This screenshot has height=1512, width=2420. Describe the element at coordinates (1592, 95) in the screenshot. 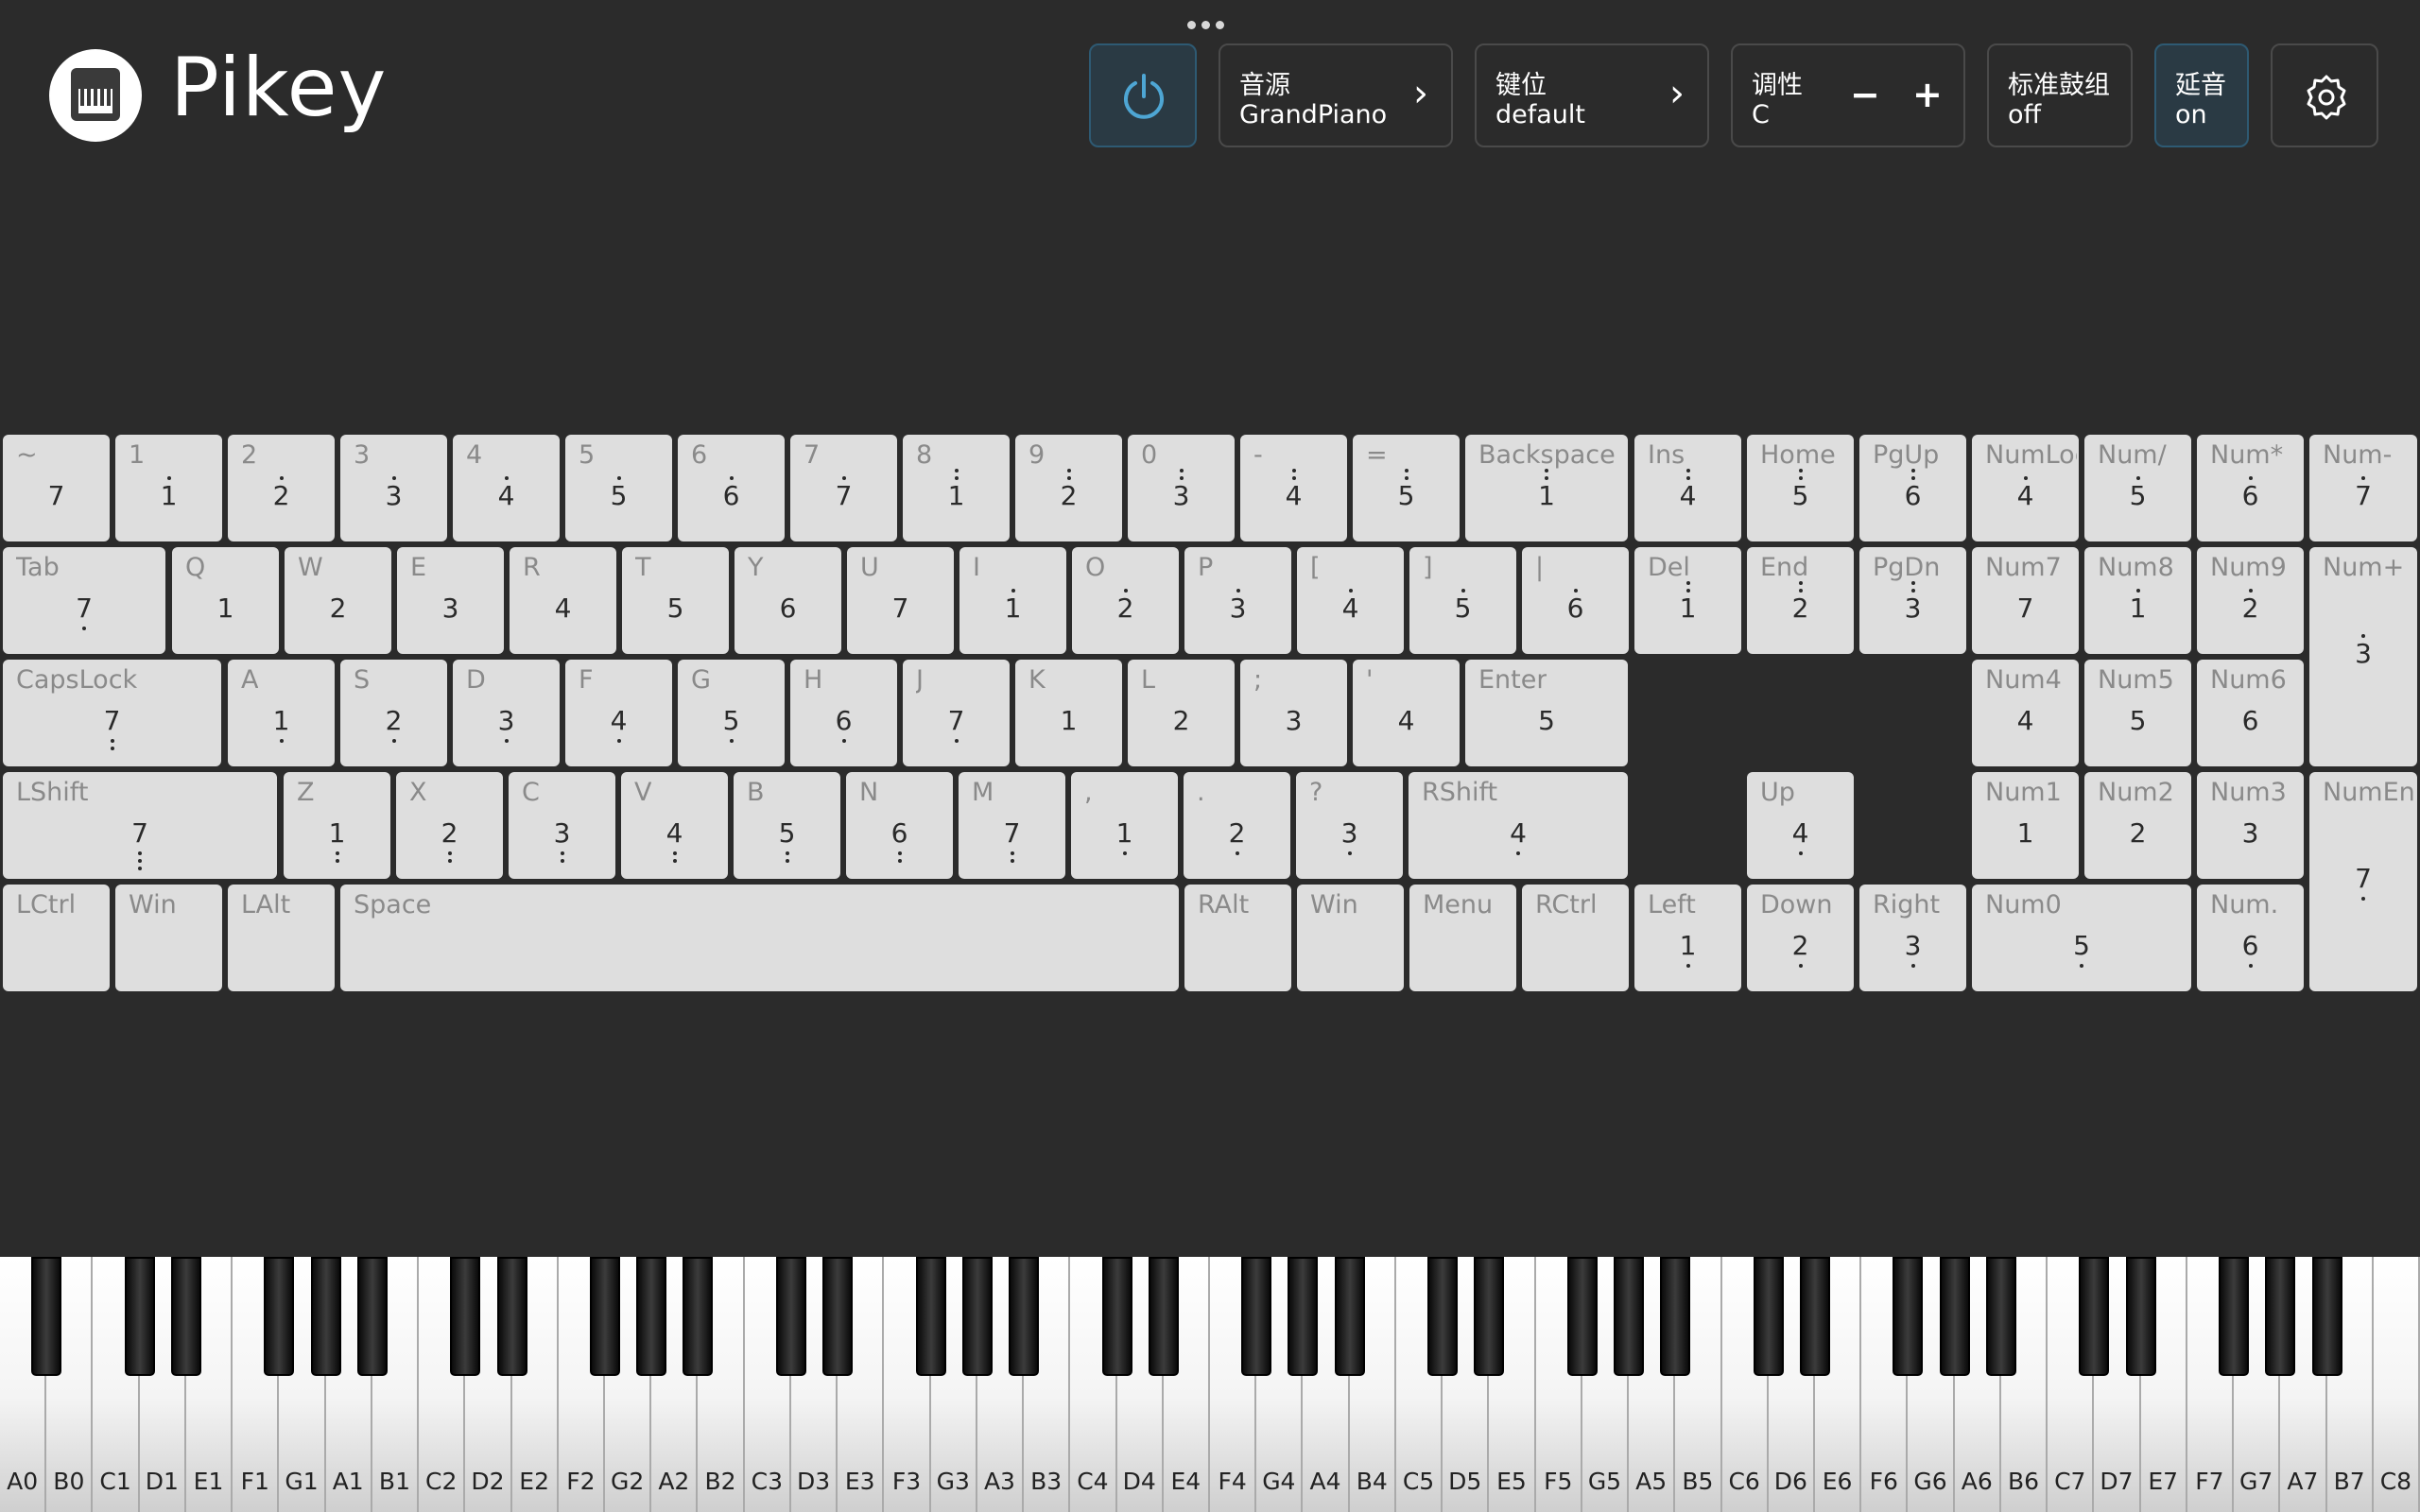

I see `keymap-button: 键位 default ›` at that location.